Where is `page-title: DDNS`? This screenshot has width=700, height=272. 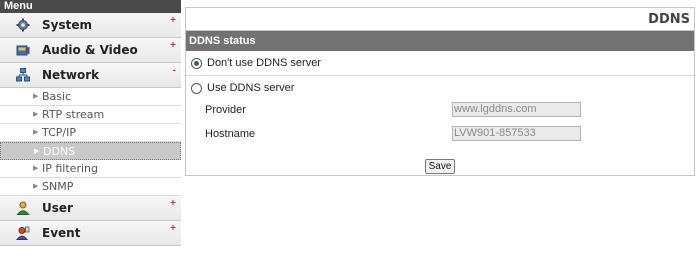 page-title: DDNS is located at coordinates (669, 19).